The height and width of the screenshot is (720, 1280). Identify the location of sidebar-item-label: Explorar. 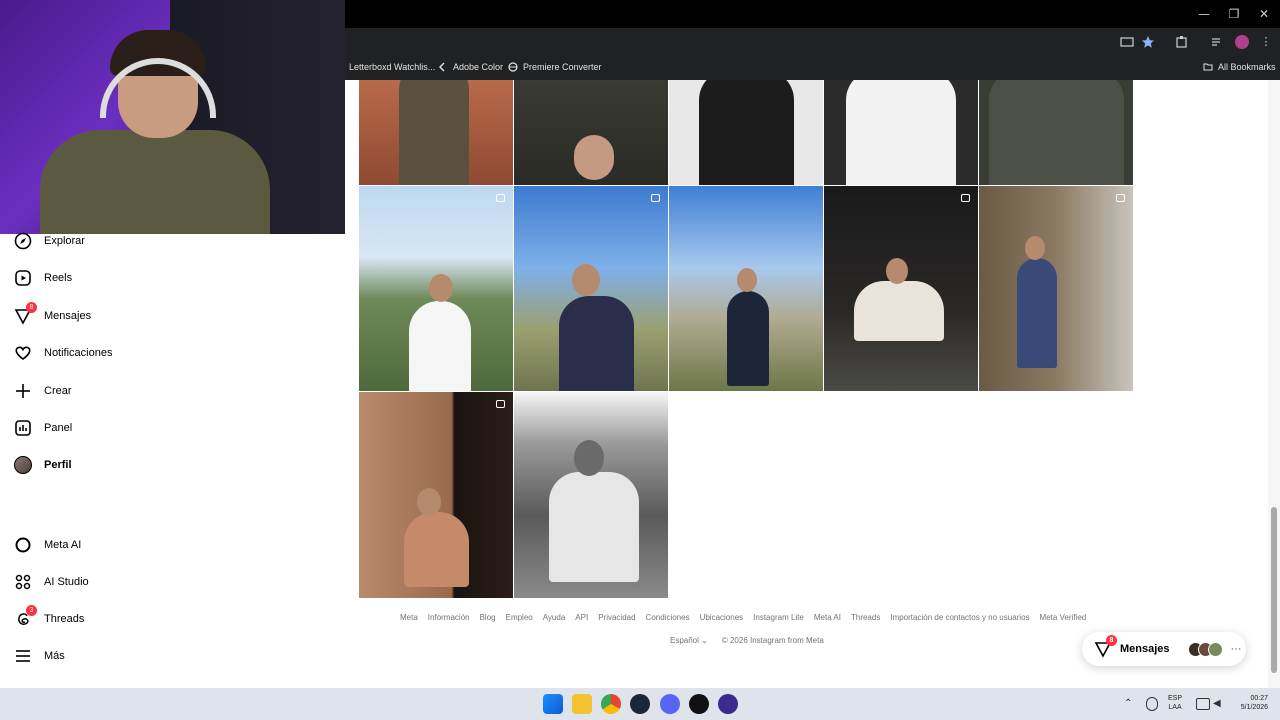
(64, 241).